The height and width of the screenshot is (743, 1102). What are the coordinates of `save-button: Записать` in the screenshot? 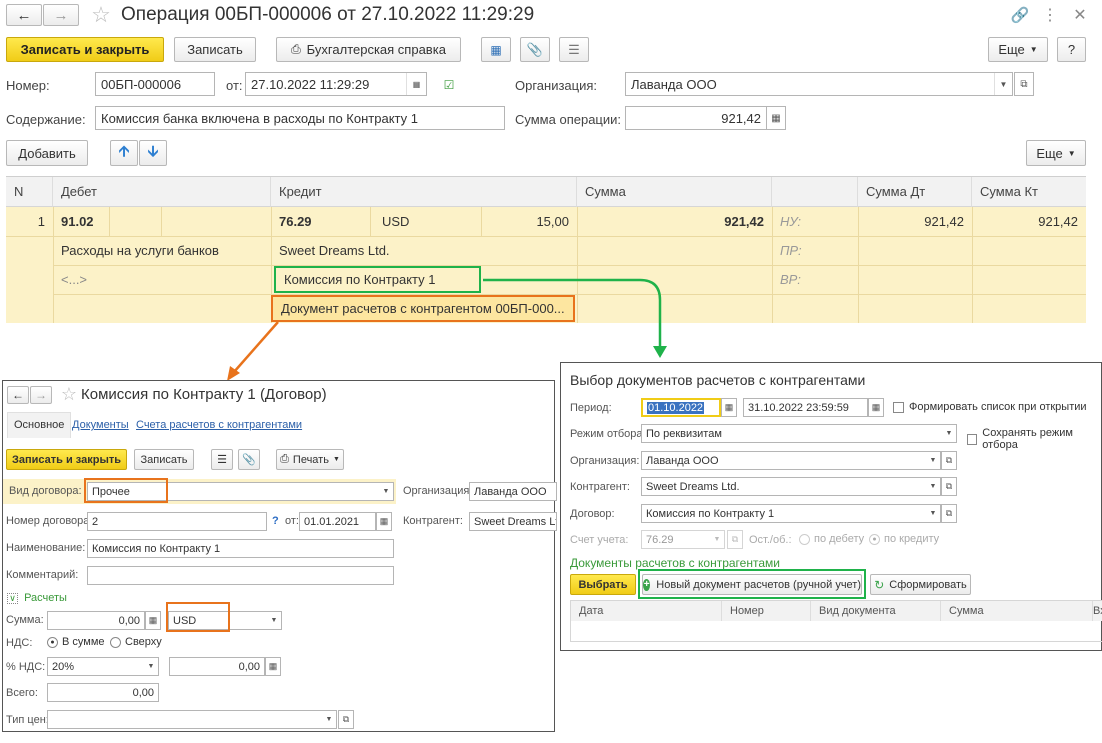 It's located at (215, 49).